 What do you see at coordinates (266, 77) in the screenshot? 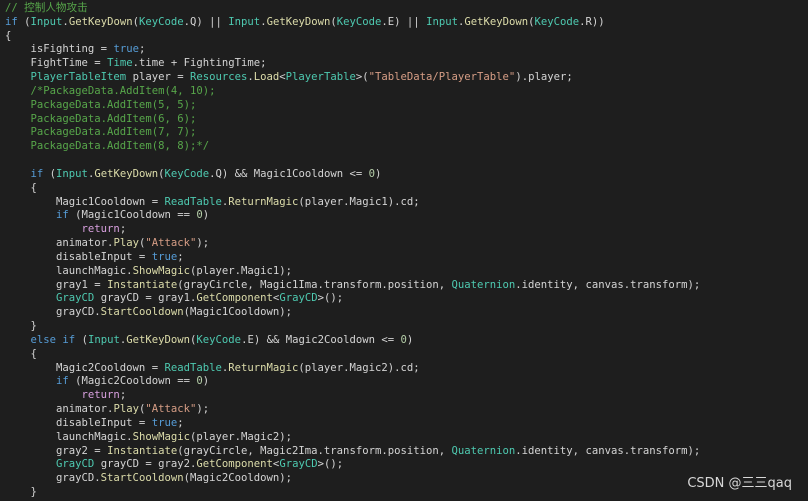
I see `code-token: Load` at bounding box center [266, 77].